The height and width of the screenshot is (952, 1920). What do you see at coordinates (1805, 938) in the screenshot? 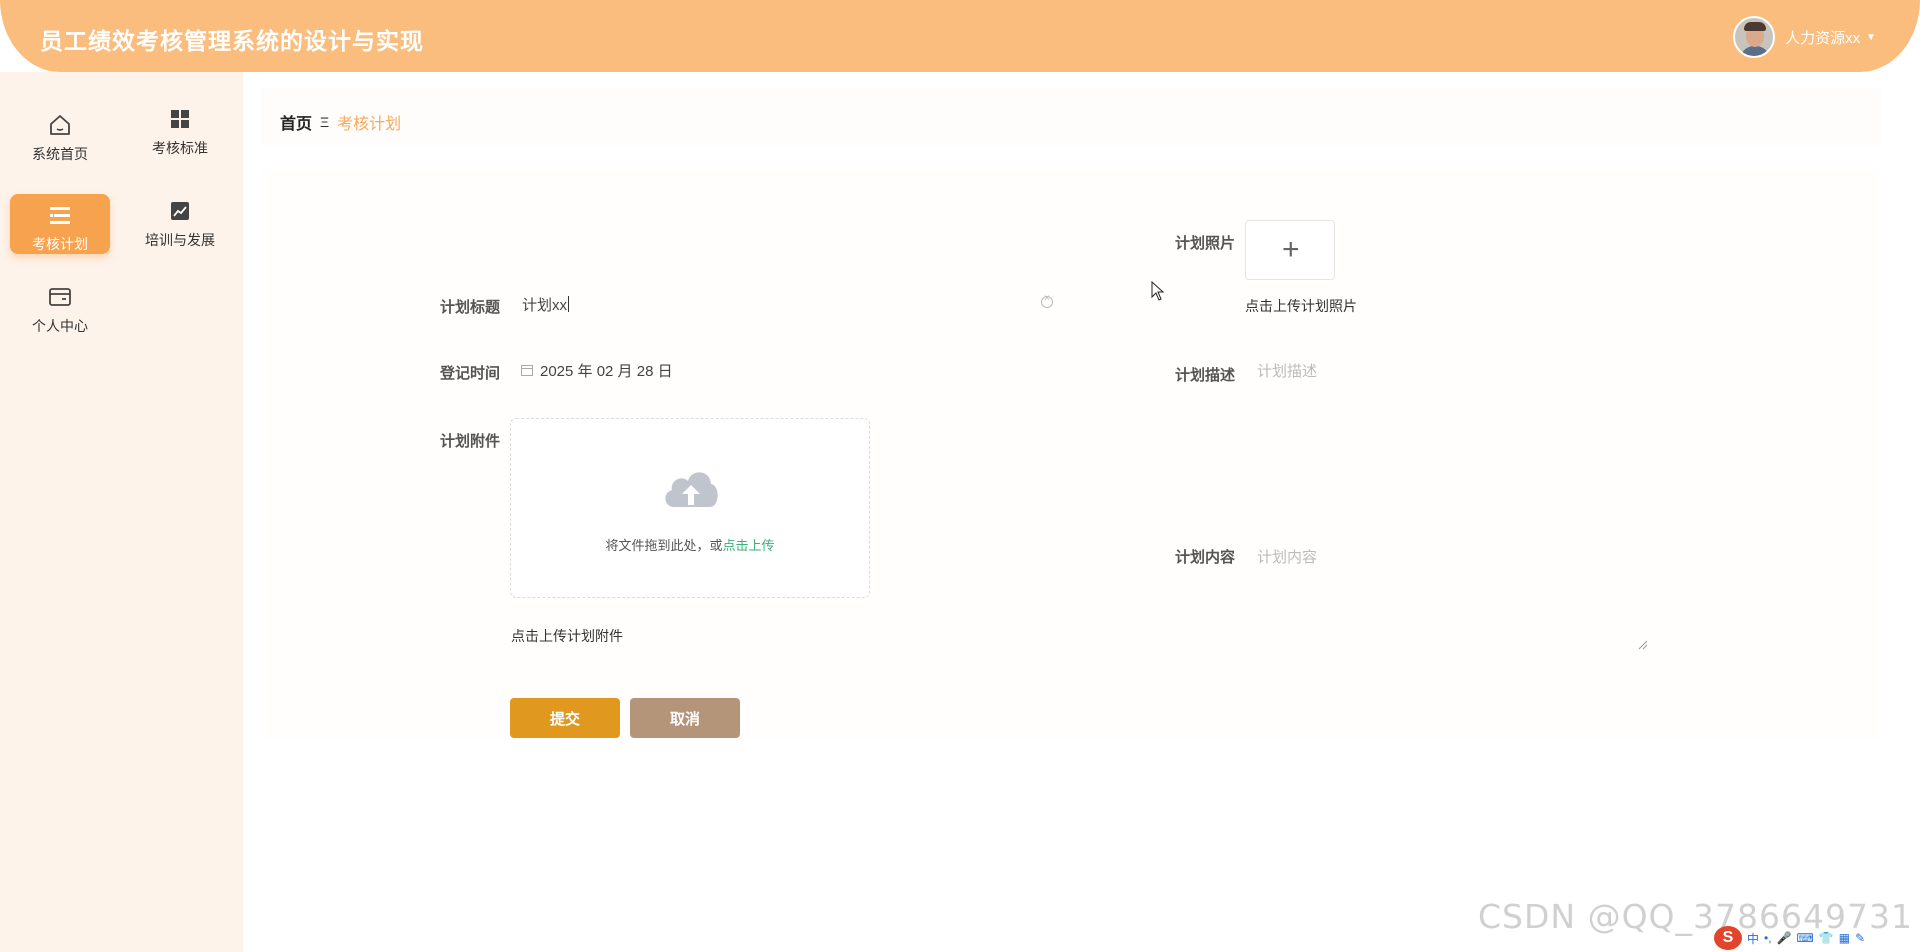
I see `keyboard-icon: ⌨` at bounding box center [1805, 938].